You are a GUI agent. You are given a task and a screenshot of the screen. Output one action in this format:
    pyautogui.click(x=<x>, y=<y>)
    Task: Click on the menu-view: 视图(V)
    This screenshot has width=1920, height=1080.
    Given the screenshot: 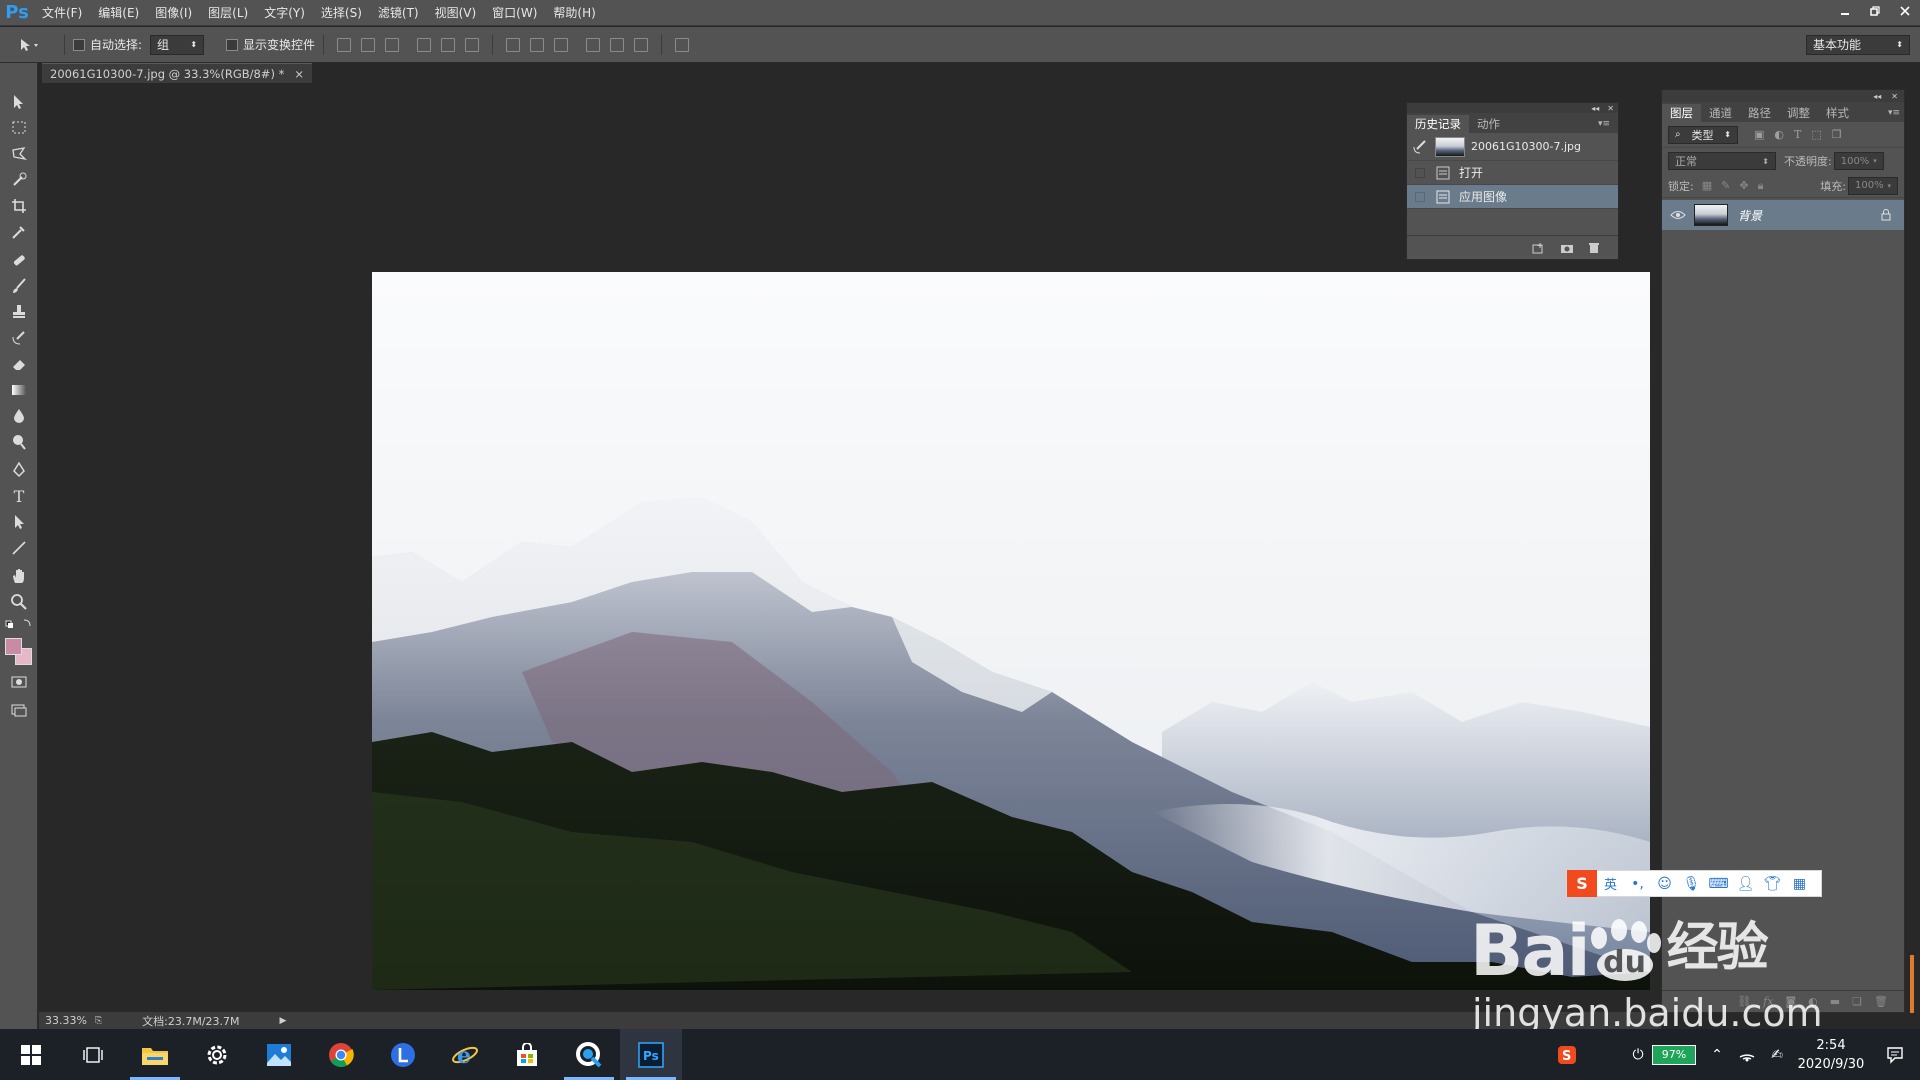 What is the action you would take?
    pyautogui.click(x=456, y=13)
    